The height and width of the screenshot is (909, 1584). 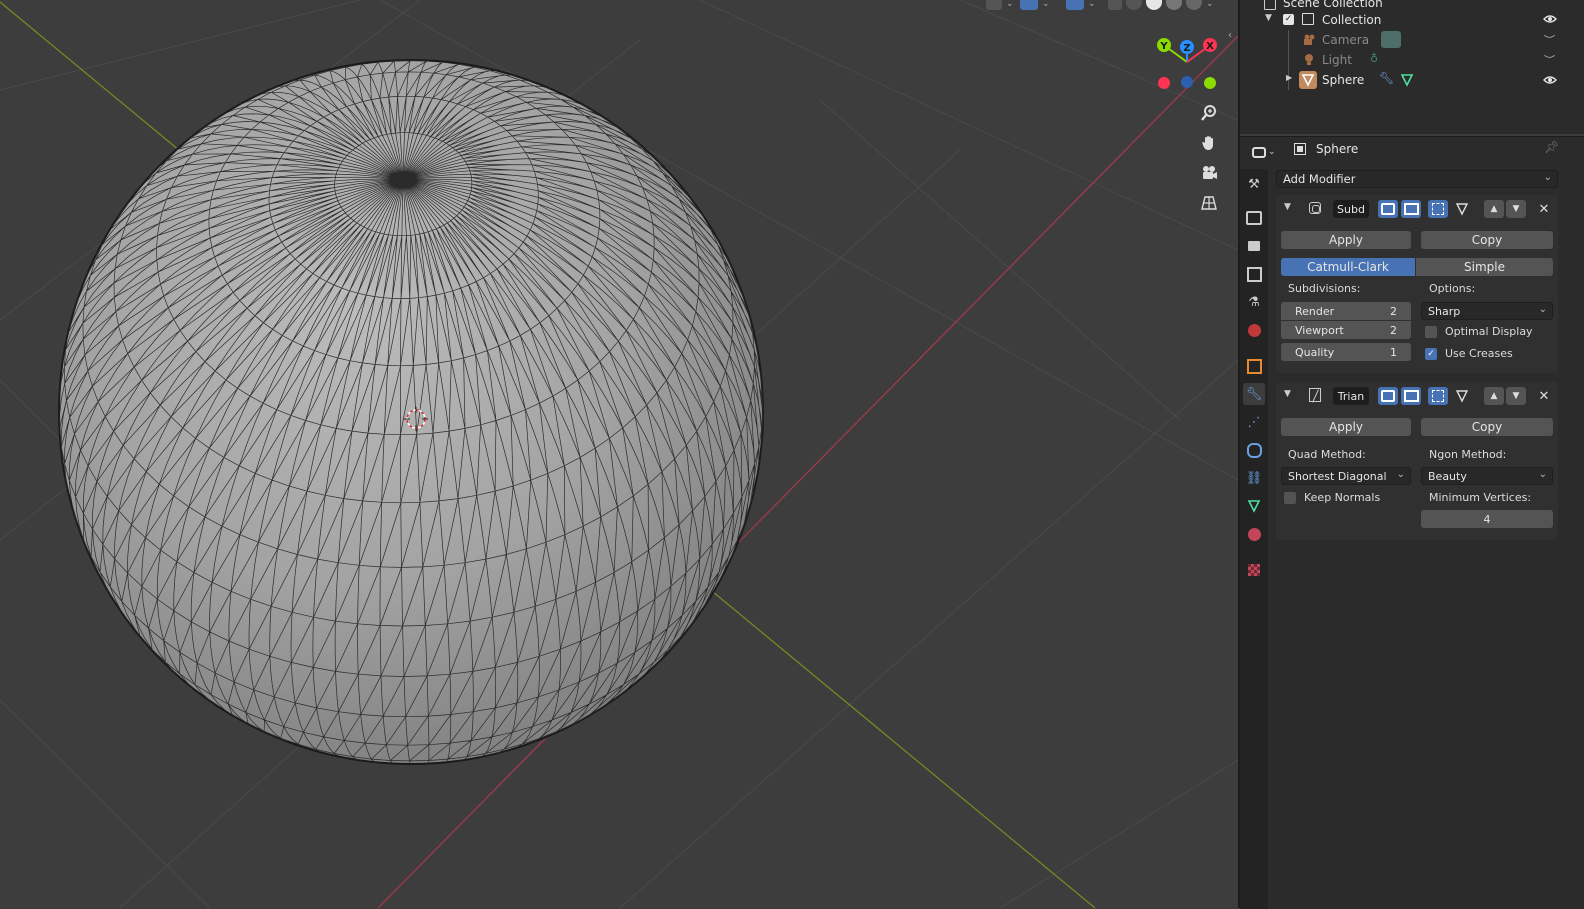 I want to click on tab-modifiers: 🔧︎, so click(x=1254, y=394).